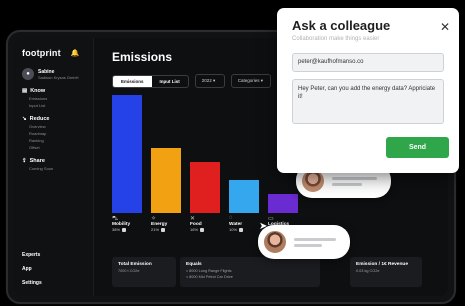  I want to click on nav-item-coming-soon: Coming Soon, so click(41, 168).